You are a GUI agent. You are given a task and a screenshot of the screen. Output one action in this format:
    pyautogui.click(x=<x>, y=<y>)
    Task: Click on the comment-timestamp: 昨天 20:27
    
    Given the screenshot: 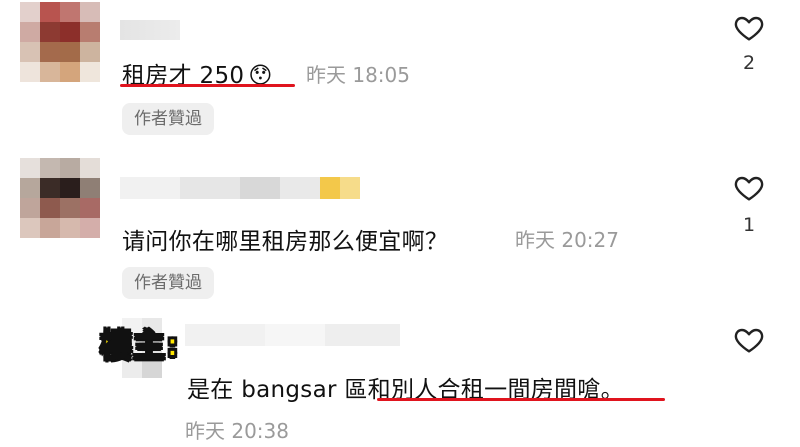 What is the action you would take?
    pyautogui.click(x=567, y=240)
    